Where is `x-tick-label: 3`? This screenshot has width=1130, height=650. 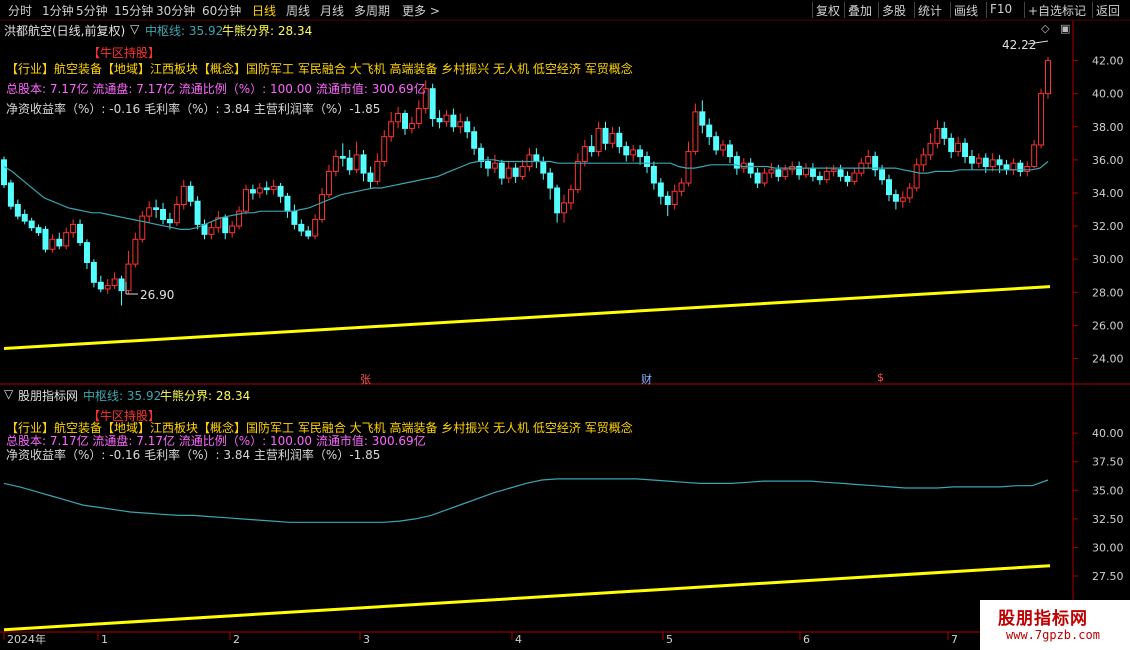 x-tick-label: 3 is located at coordinates (366, 639).